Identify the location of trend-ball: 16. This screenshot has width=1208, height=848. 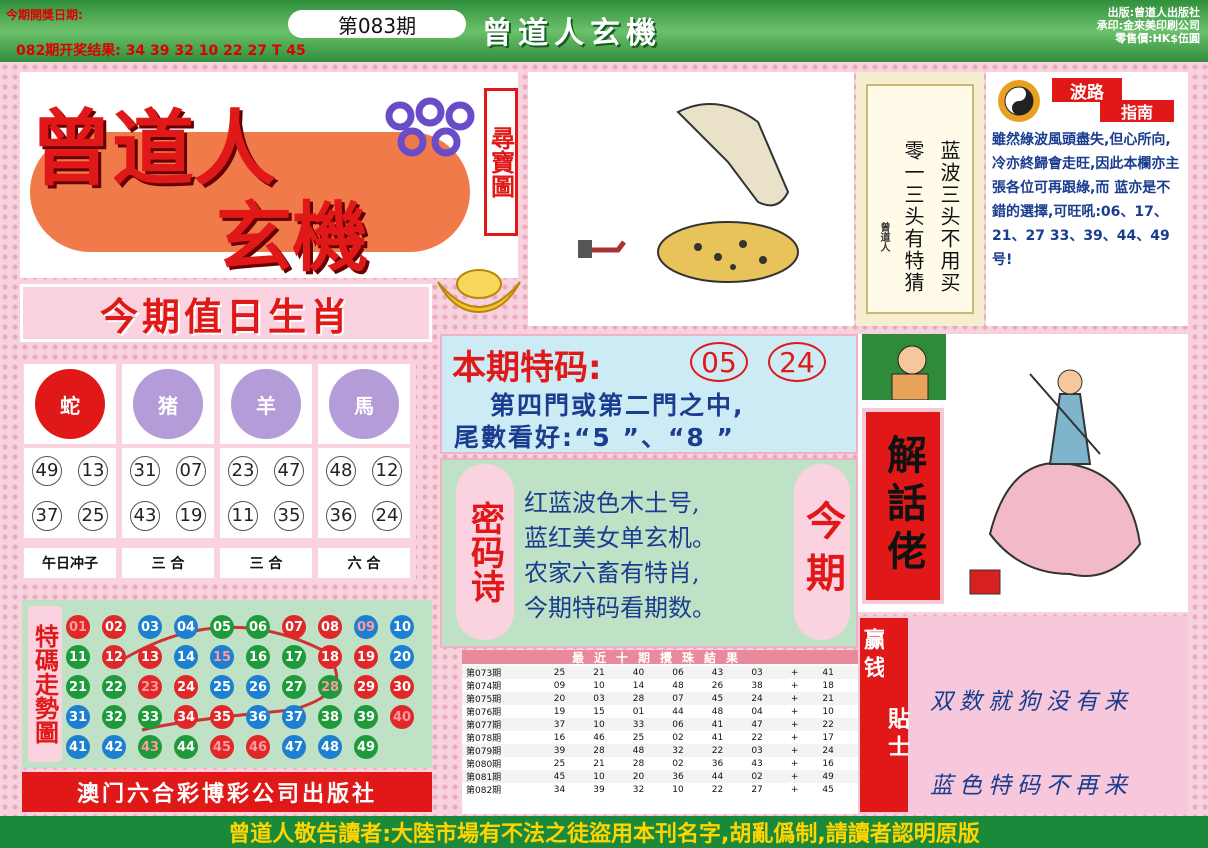
(258, 657).